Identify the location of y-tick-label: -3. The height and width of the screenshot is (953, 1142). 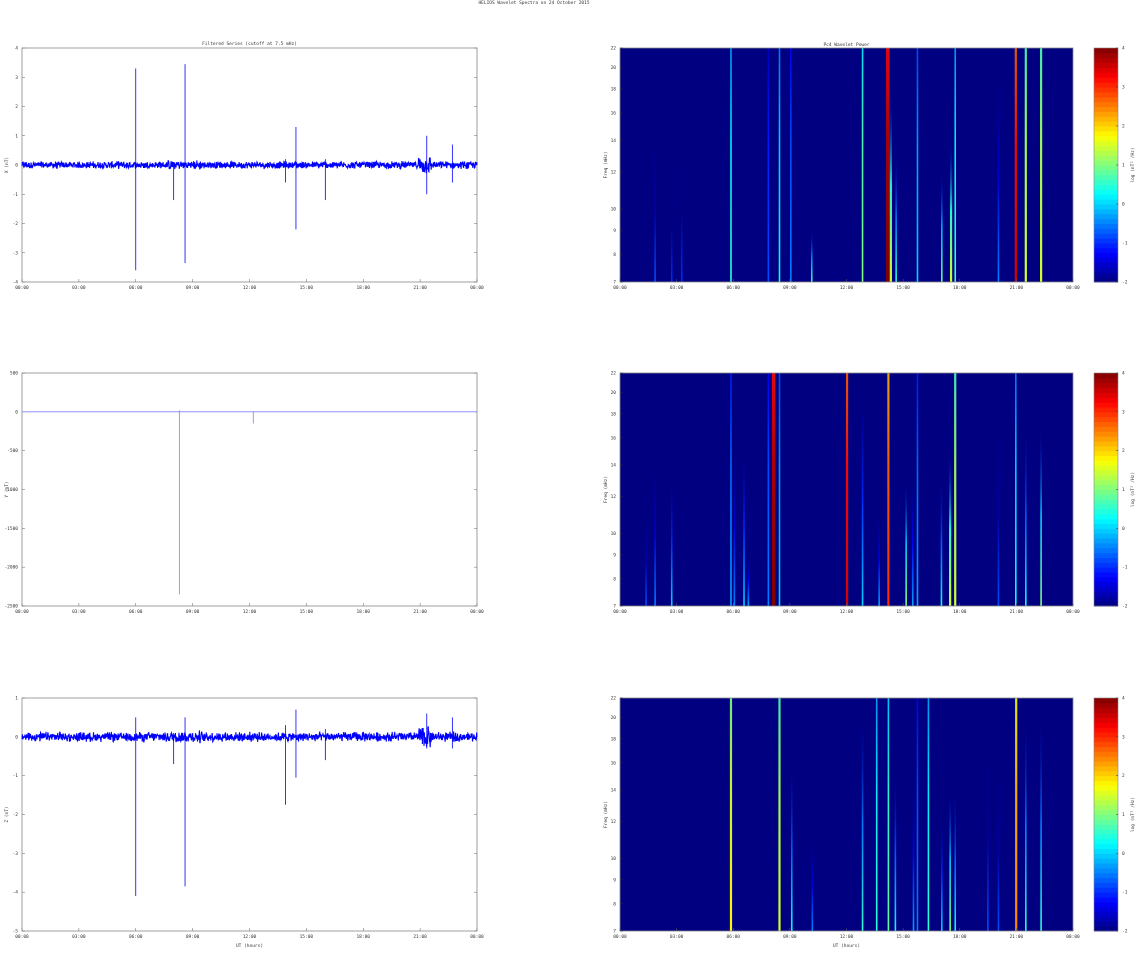
(16, 854).